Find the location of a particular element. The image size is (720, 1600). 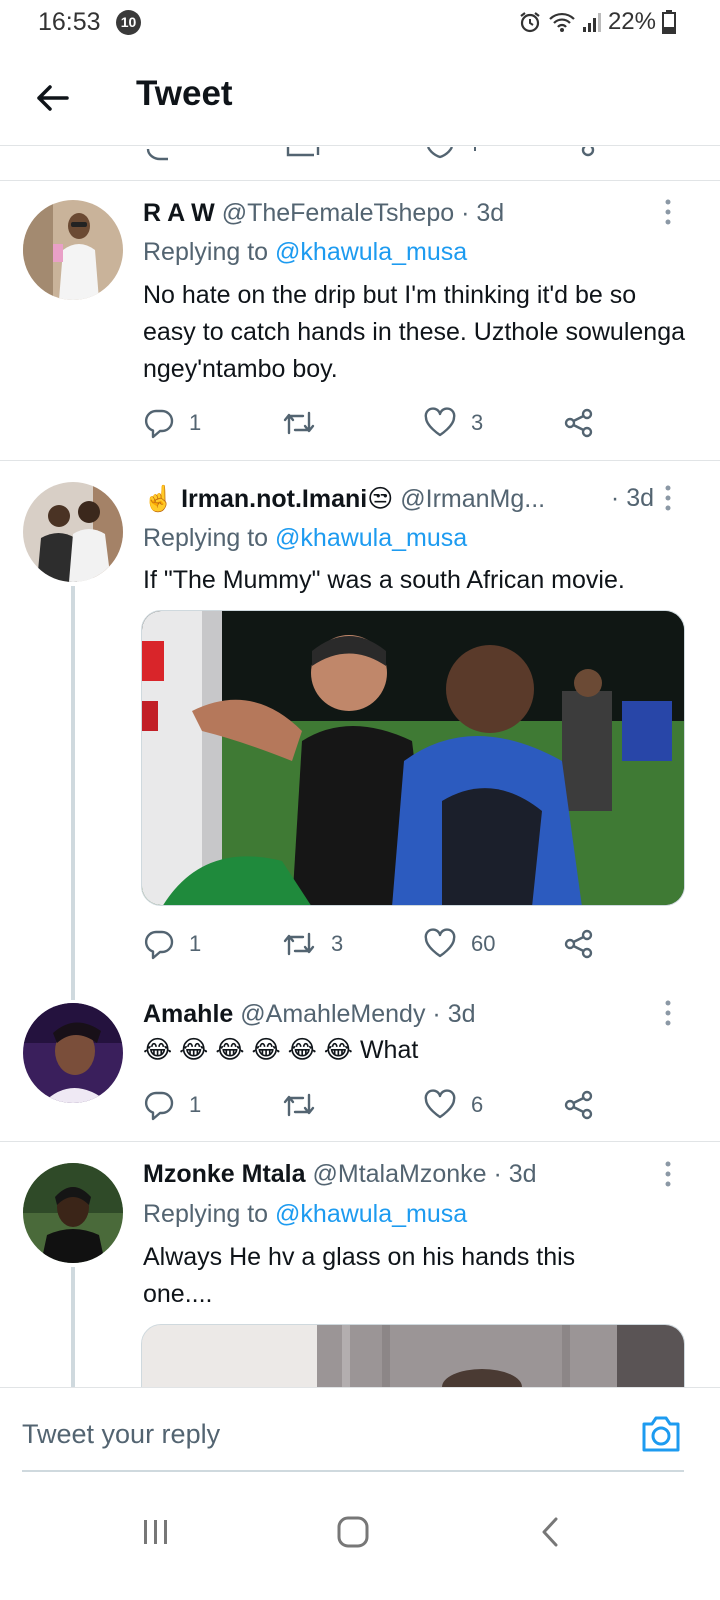

author-name: Mzonke Mtala is located at coordinates (224, 1174).